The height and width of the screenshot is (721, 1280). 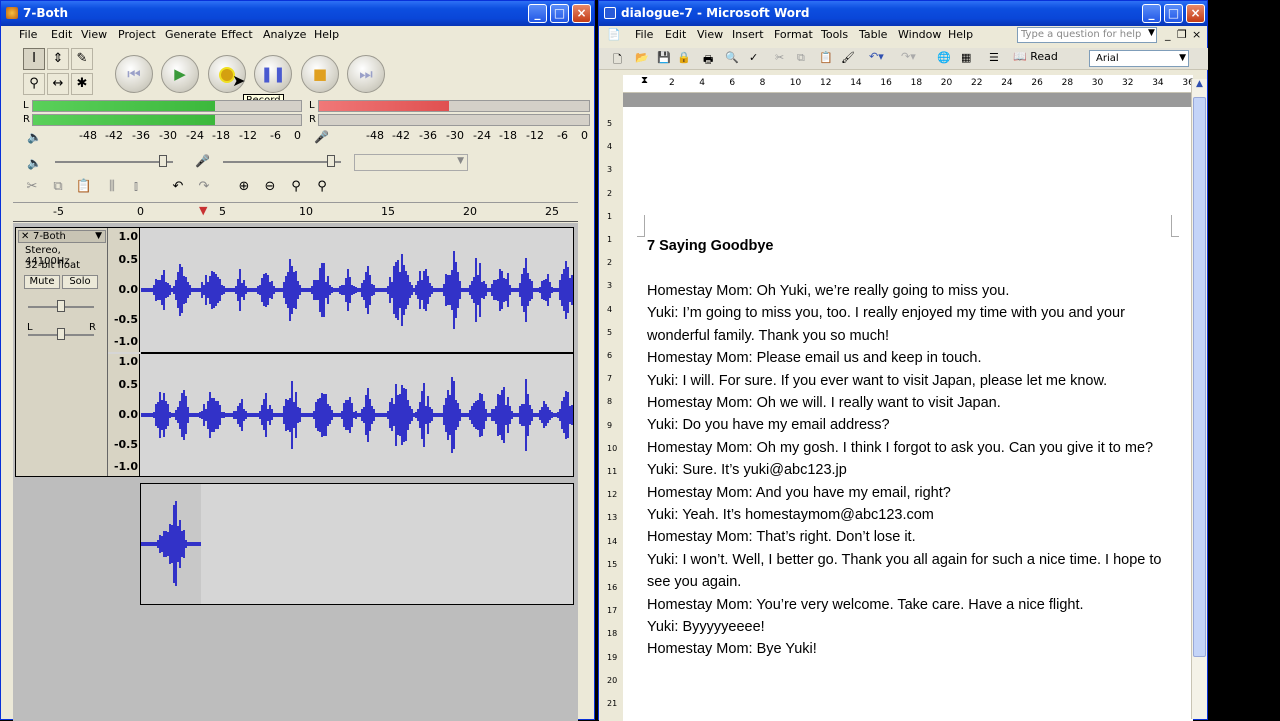 I want to click on scroll-thumb, so click(x=1199, y=377).